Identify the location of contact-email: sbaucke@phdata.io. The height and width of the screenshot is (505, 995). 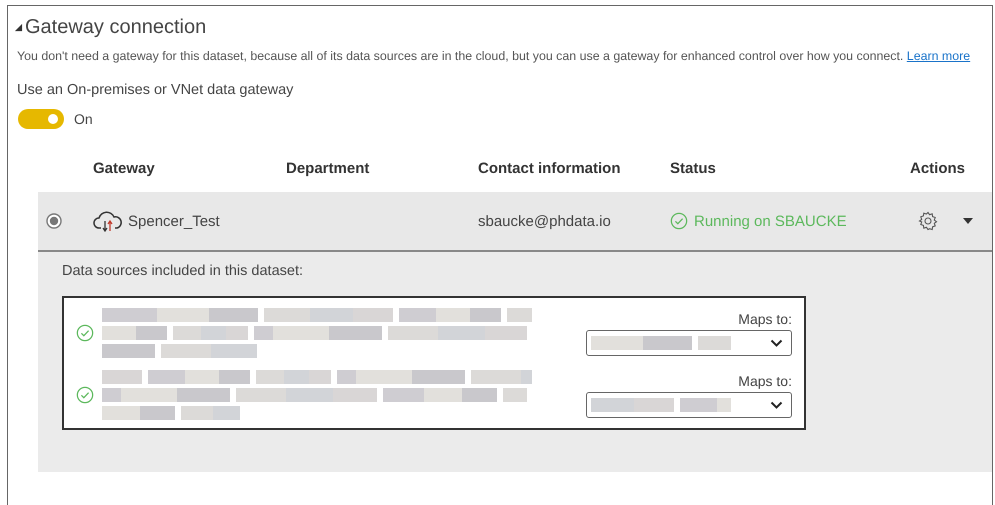
(545, 221).